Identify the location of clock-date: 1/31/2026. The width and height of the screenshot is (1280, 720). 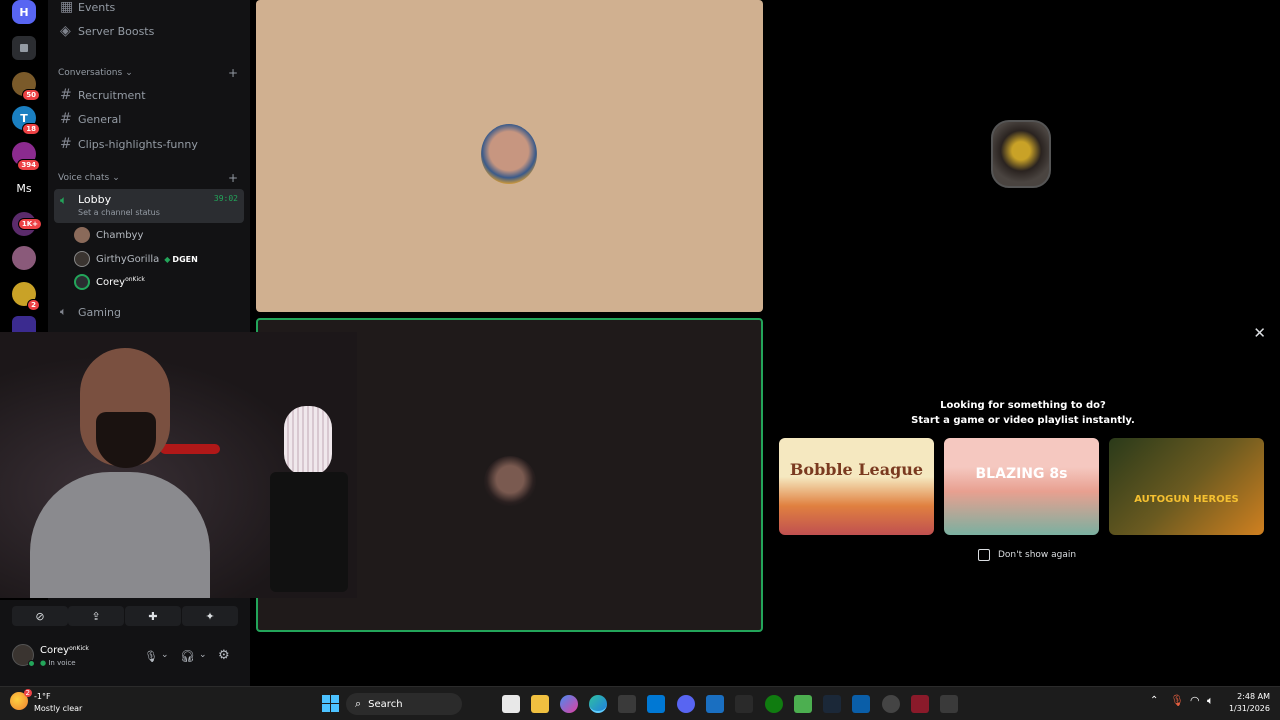
(1249, 708).